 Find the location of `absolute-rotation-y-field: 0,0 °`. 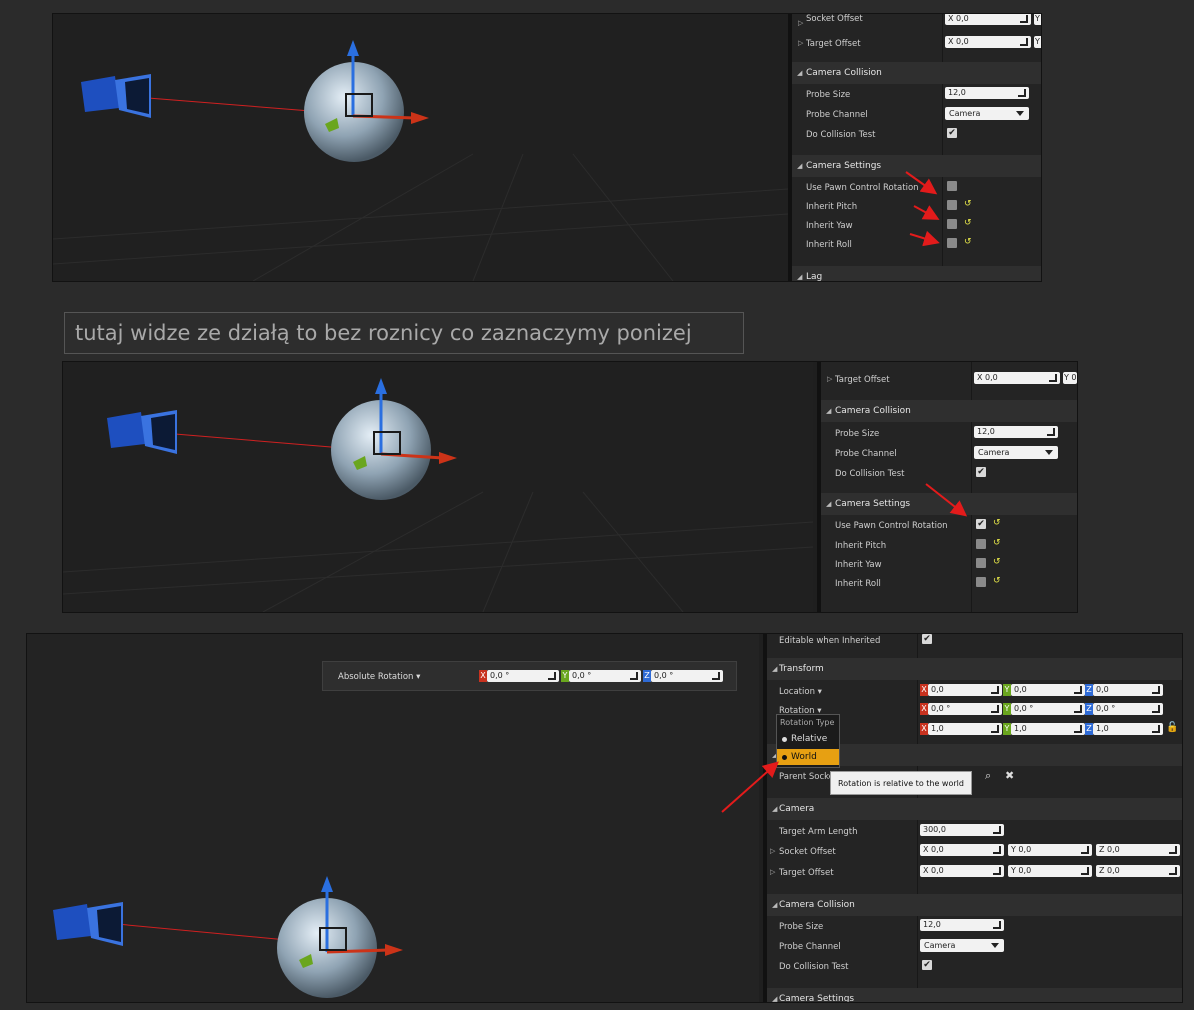

absolute-rotation-y-field: 0,0 ° is located at coordinates (605, 676).